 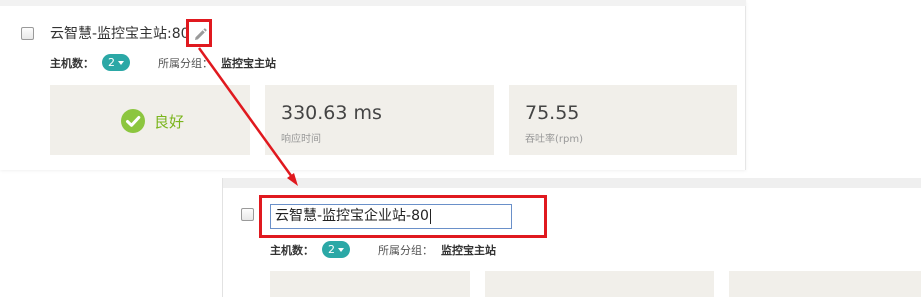 I want to click on annotation-arrow, so click(x=247, y=116).